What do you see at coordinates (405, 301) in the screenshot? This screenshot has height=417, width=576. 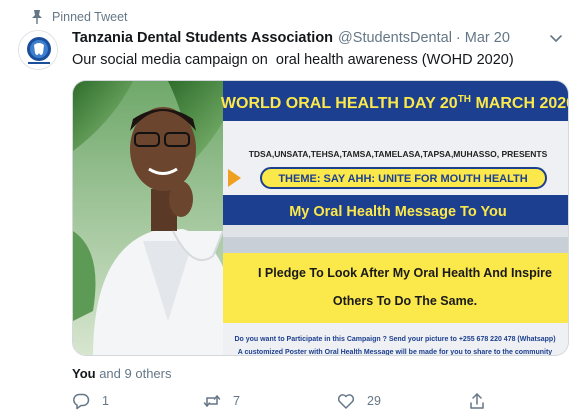 I see `poster-pledge-line2: Others To Do The Same.` at bounding box center [405, 301].